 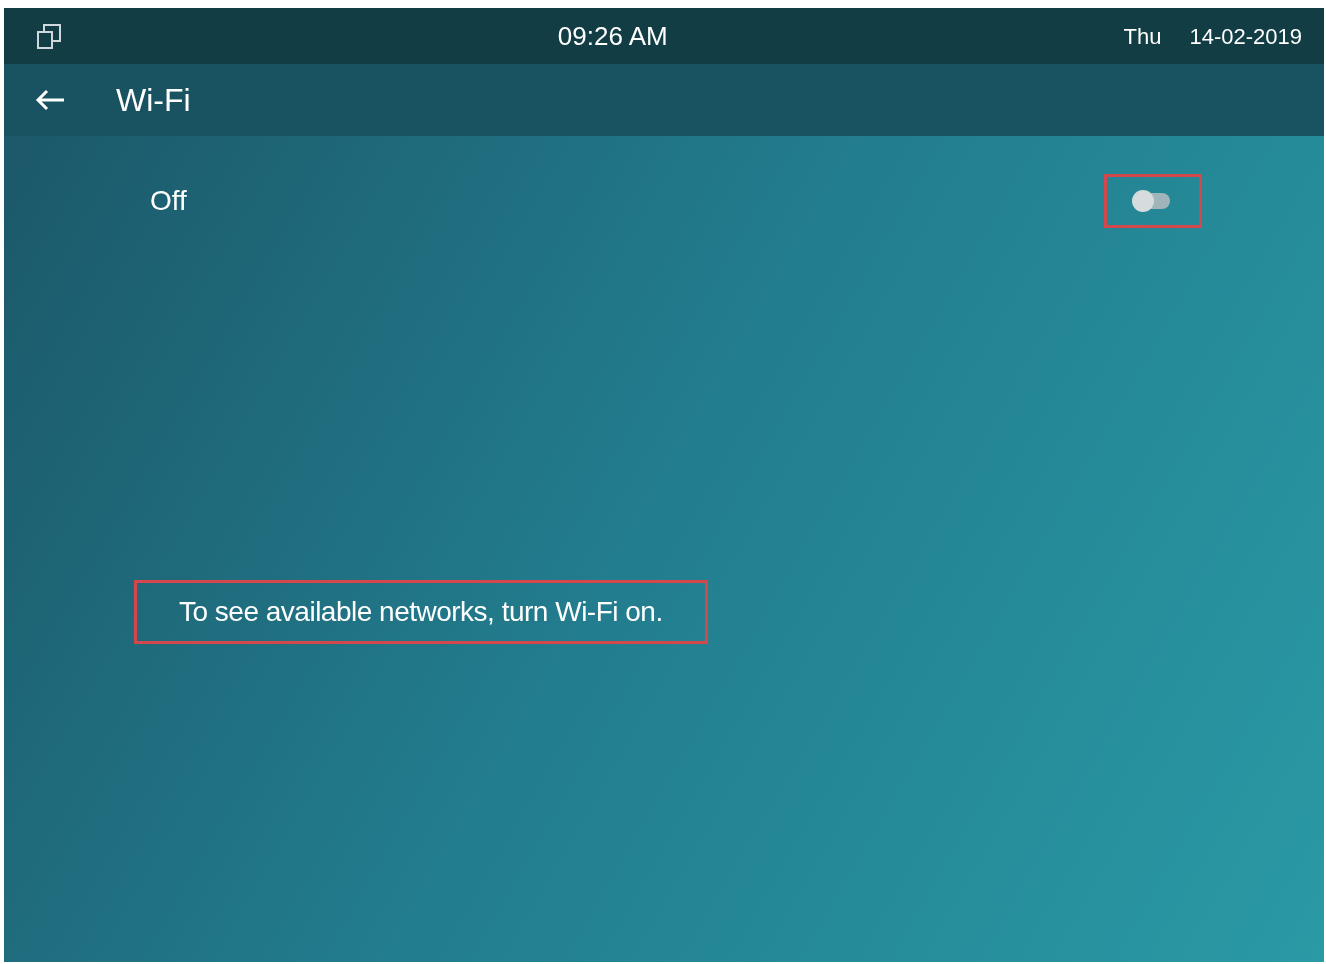 What do you see at coordinates (421, 611) in the screenshot?
I see `wifi-off-message: To see available networks, turn Wi-Fi on.` at bounding box center [421, 611].